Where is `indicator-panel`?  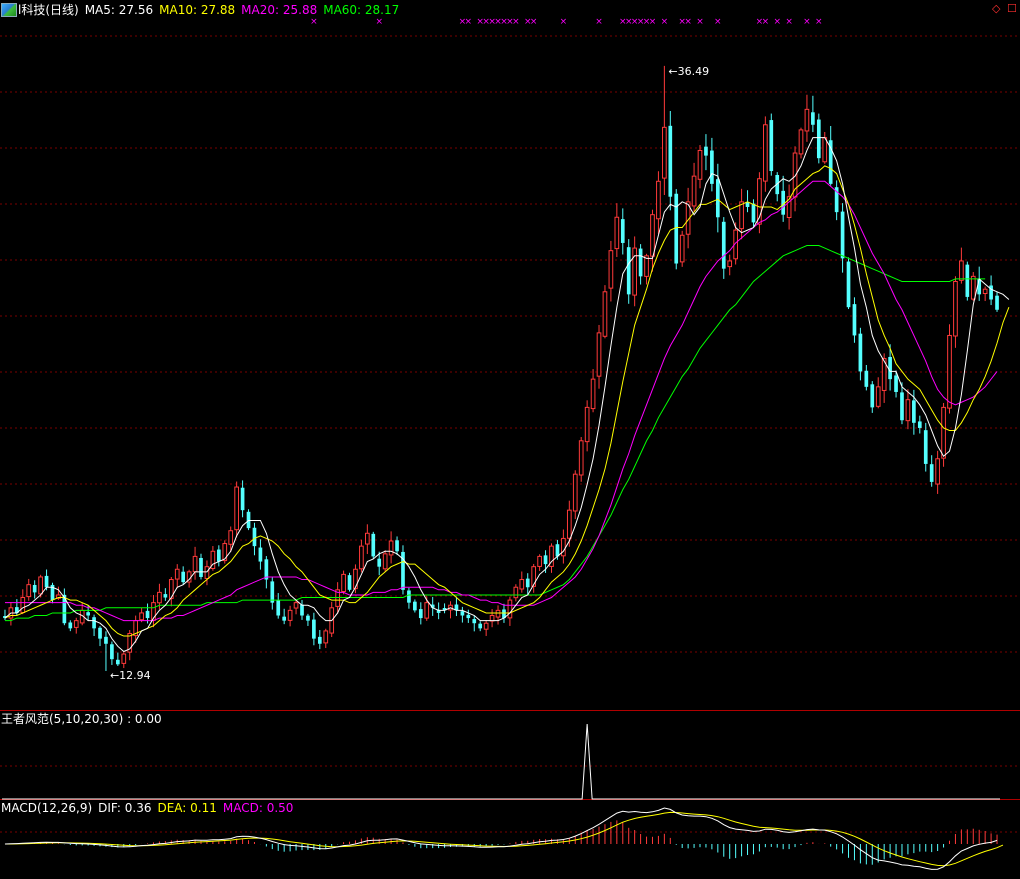
indicator-panel is located at coordinates (501, 761).